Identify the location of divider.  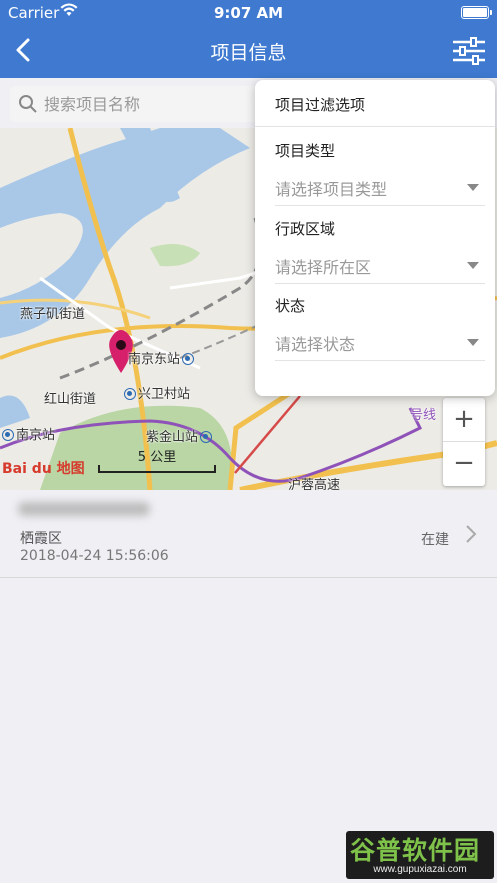
(375, 126).